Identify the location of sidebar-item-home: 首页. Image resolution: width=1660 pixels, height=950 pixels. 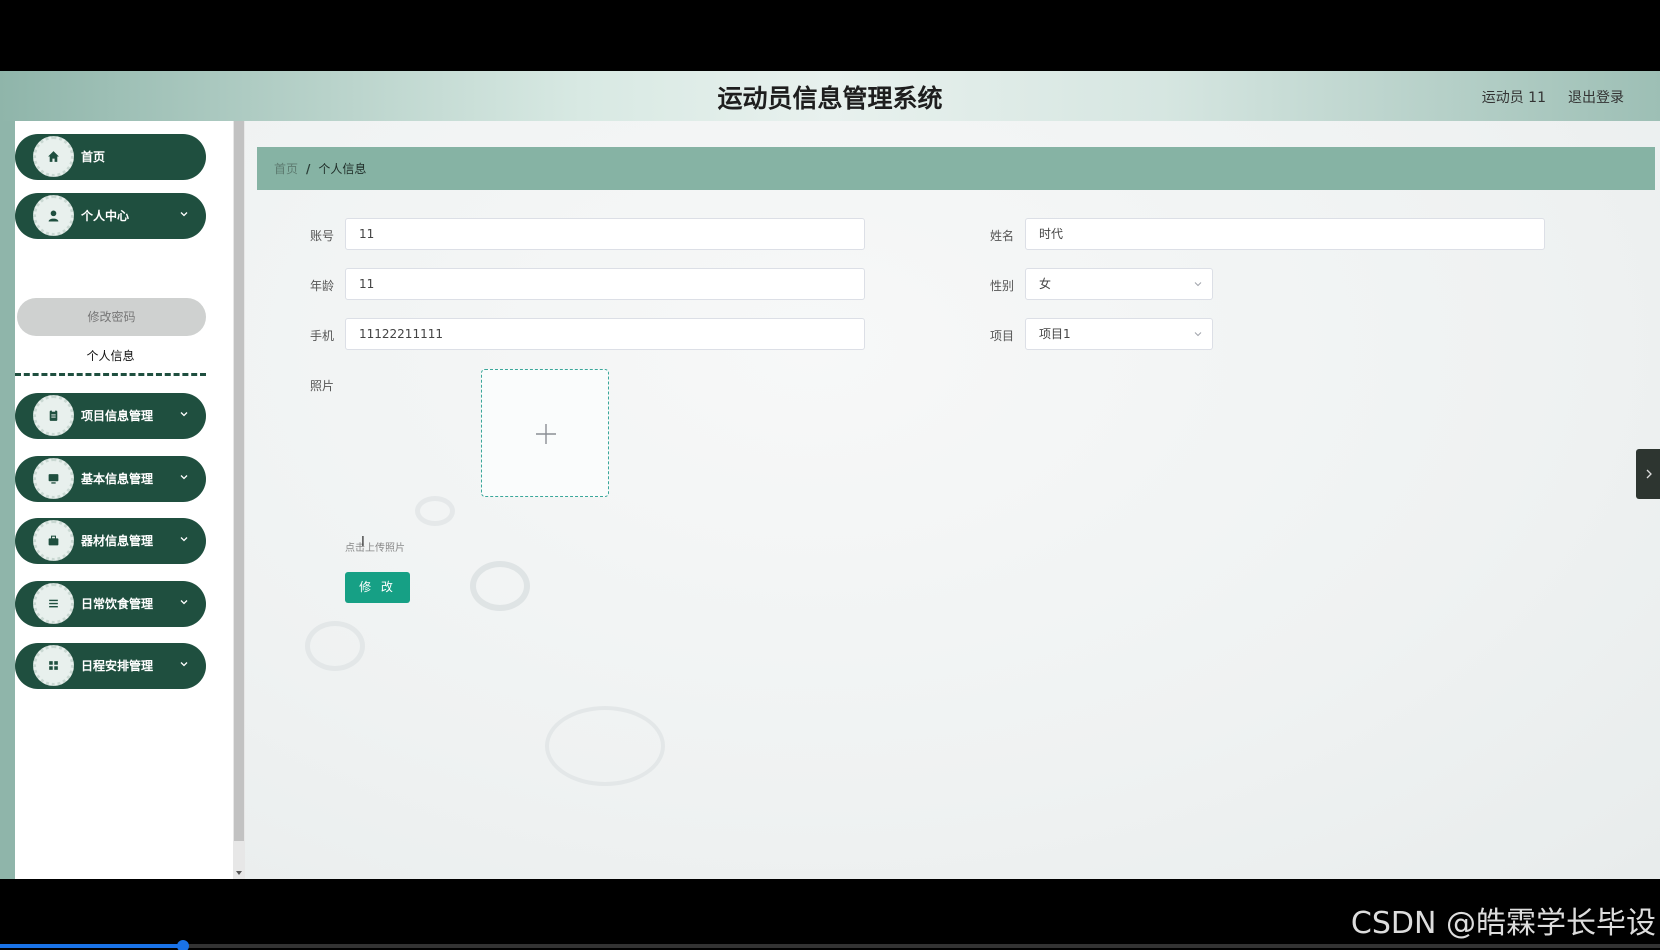
(110, 157).